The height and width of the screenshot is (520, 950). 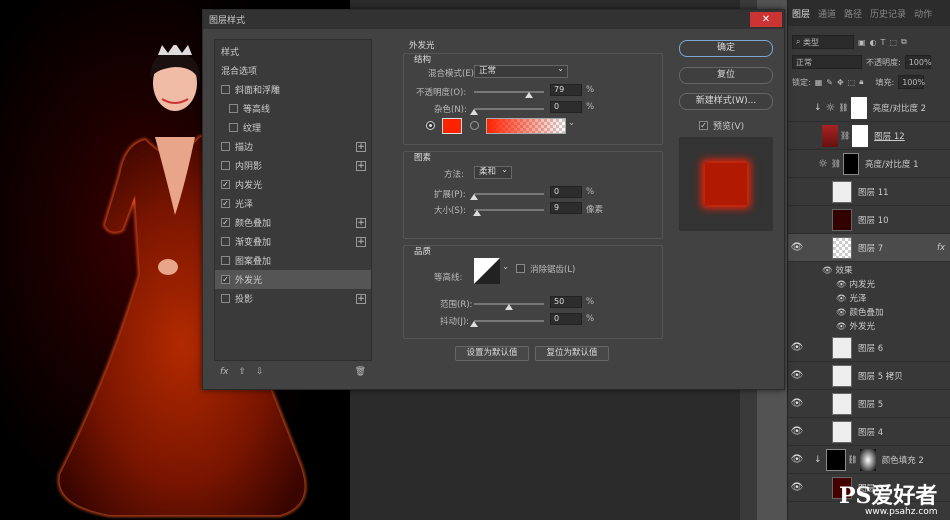 What do you see at coordinates (923, 13) in the screenshot?
I see `tab-actions: 动作` at bounding box center [923, 13].